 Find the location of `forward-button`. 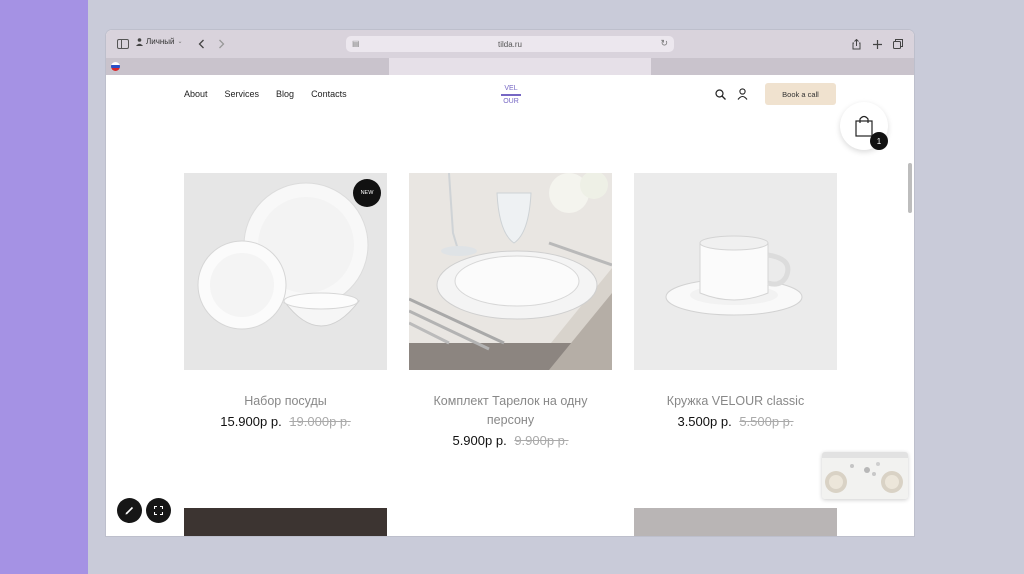

forward-button is located at coordinates (221, 44).